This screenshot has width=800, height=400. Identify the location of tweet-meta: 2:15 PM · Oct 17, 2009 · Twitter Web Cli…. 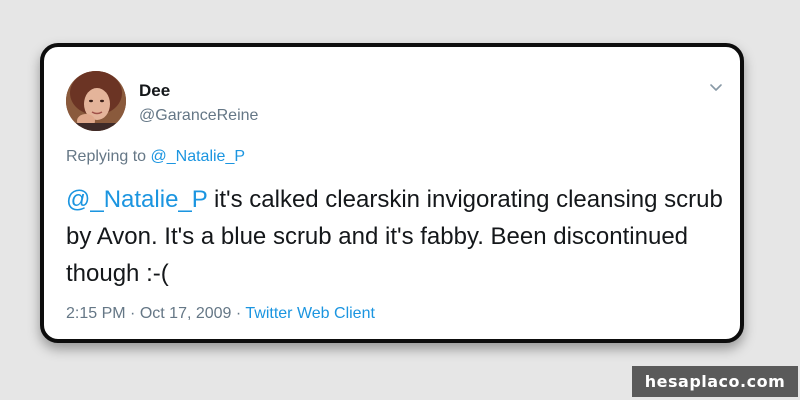
(220, 314).